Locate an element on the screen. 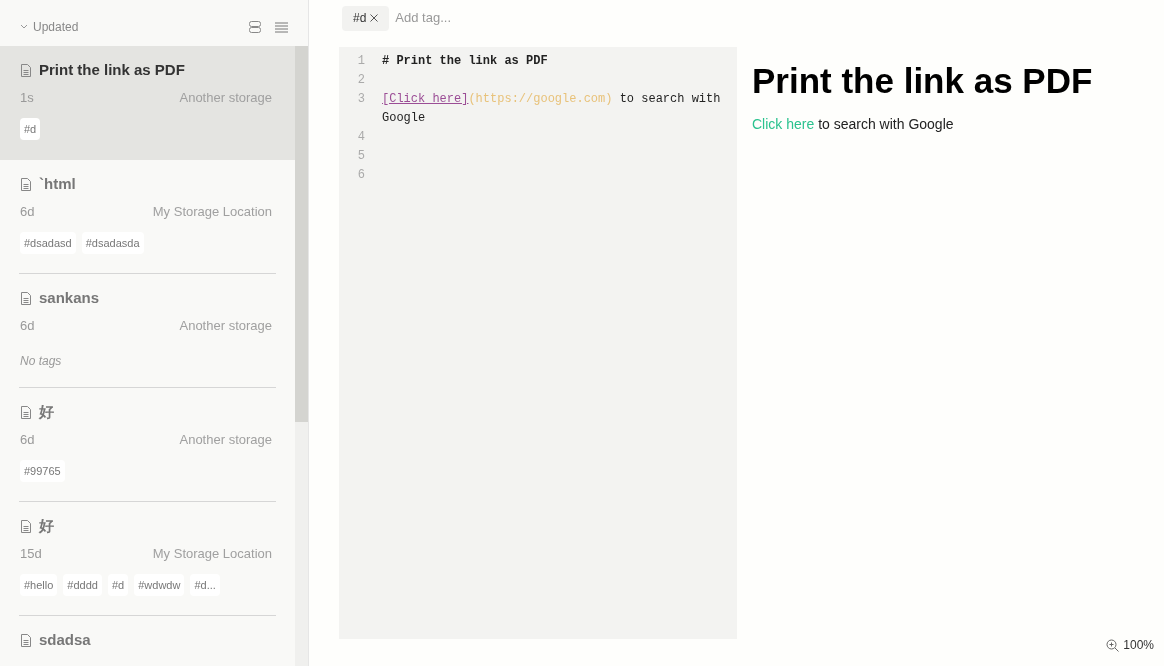  code-line: # Print the link as PDF is located at coordinates (465, 61).